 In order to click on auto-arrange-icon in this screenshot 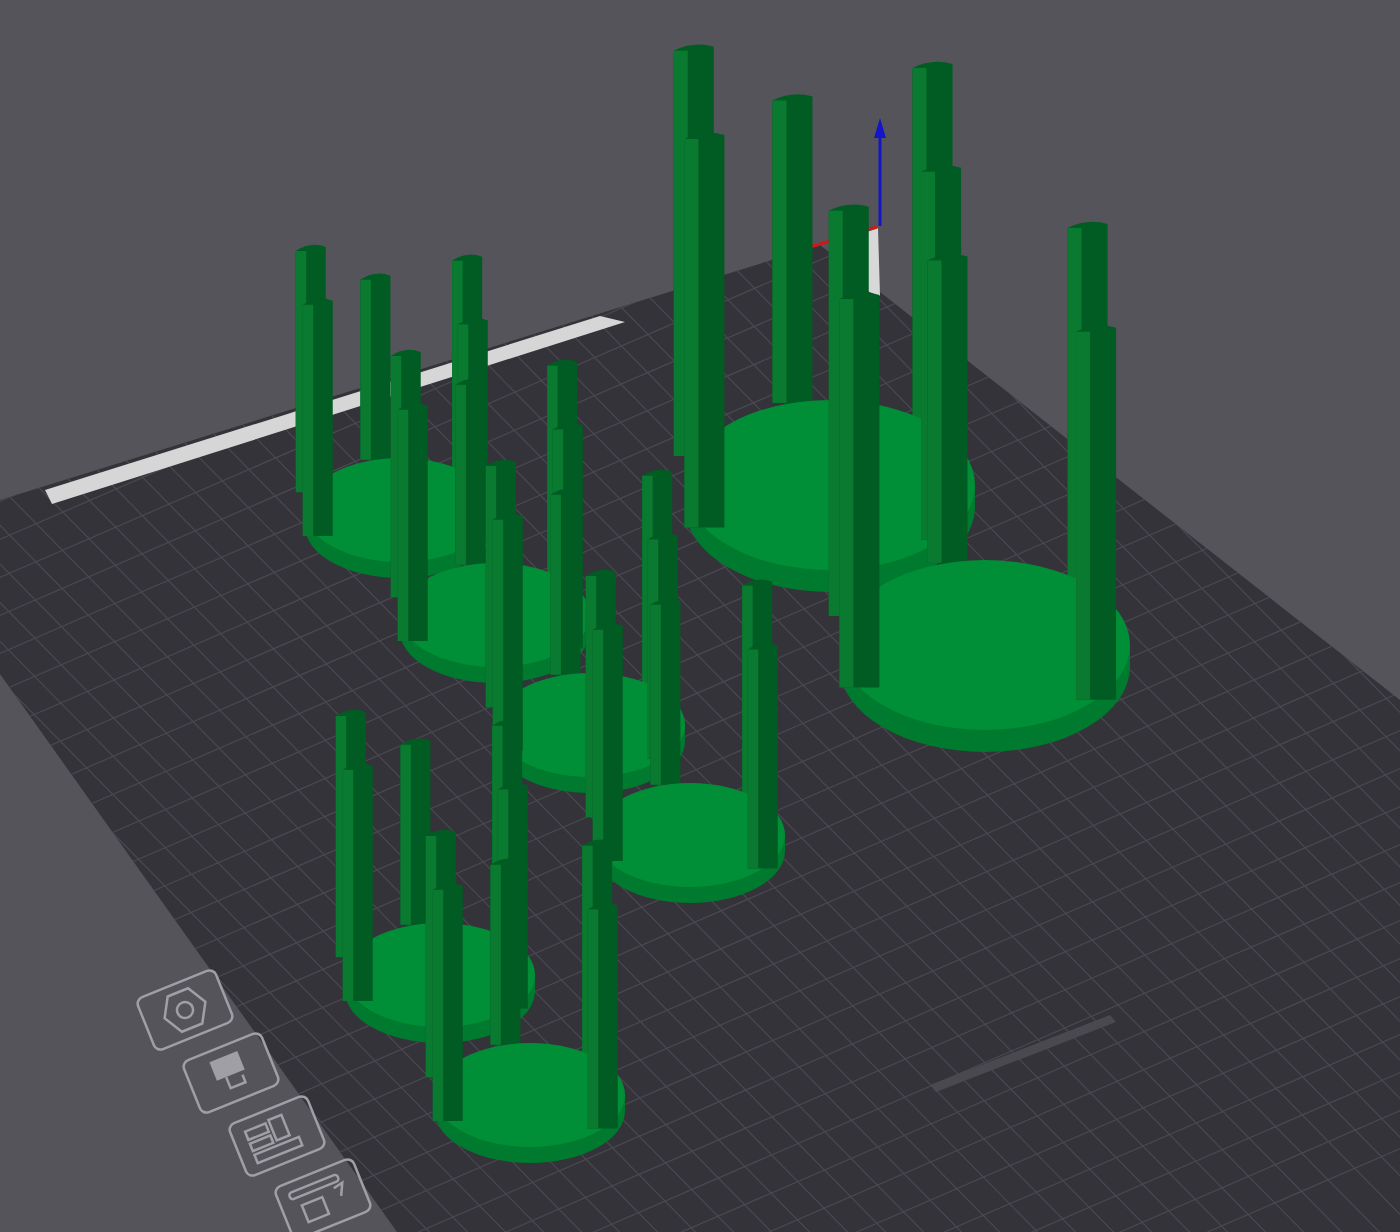, I will do `click(323, 1194)`.